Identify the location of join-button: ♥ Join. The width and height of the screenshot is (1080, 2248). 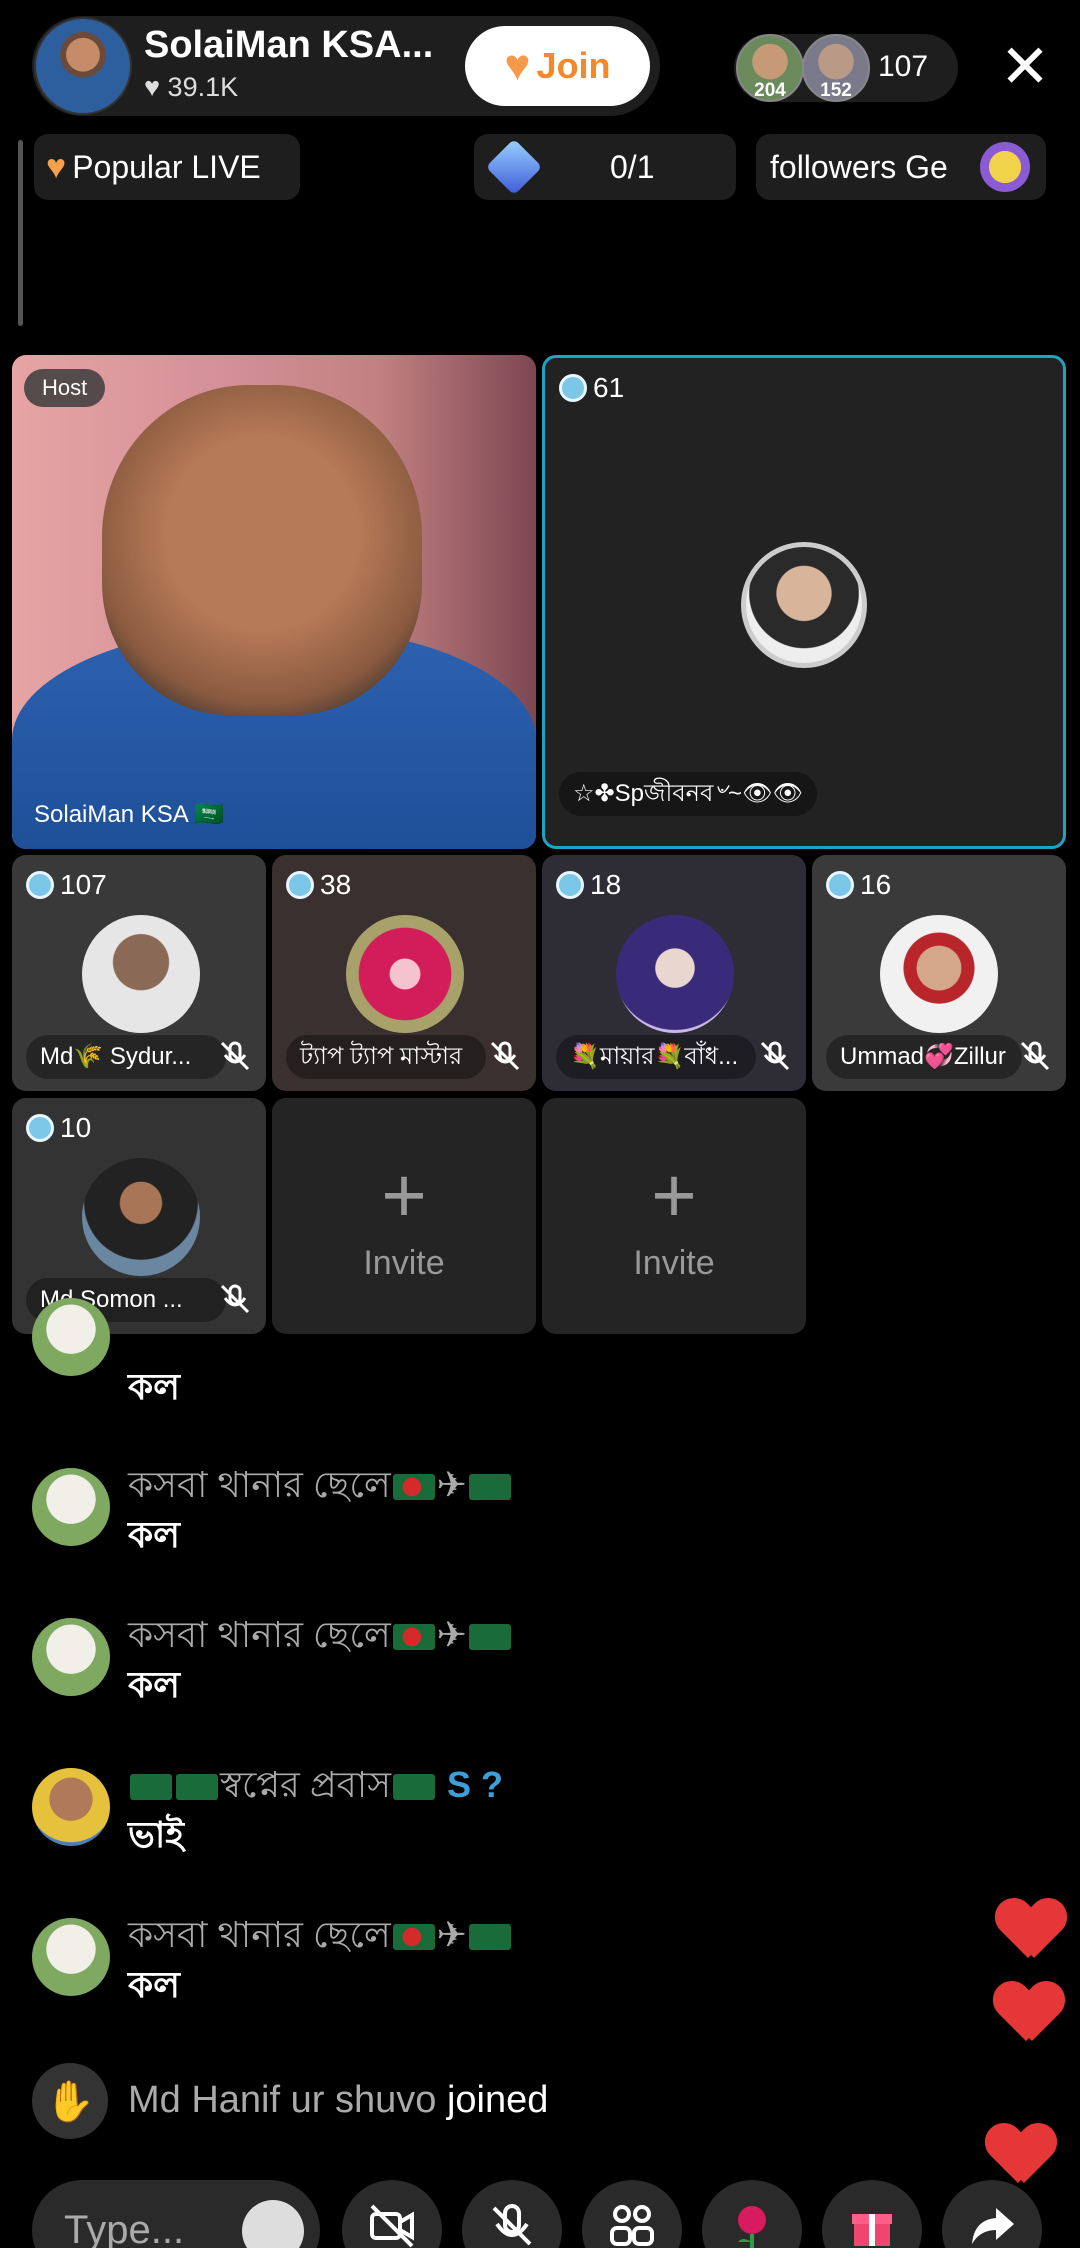
(557, 66).